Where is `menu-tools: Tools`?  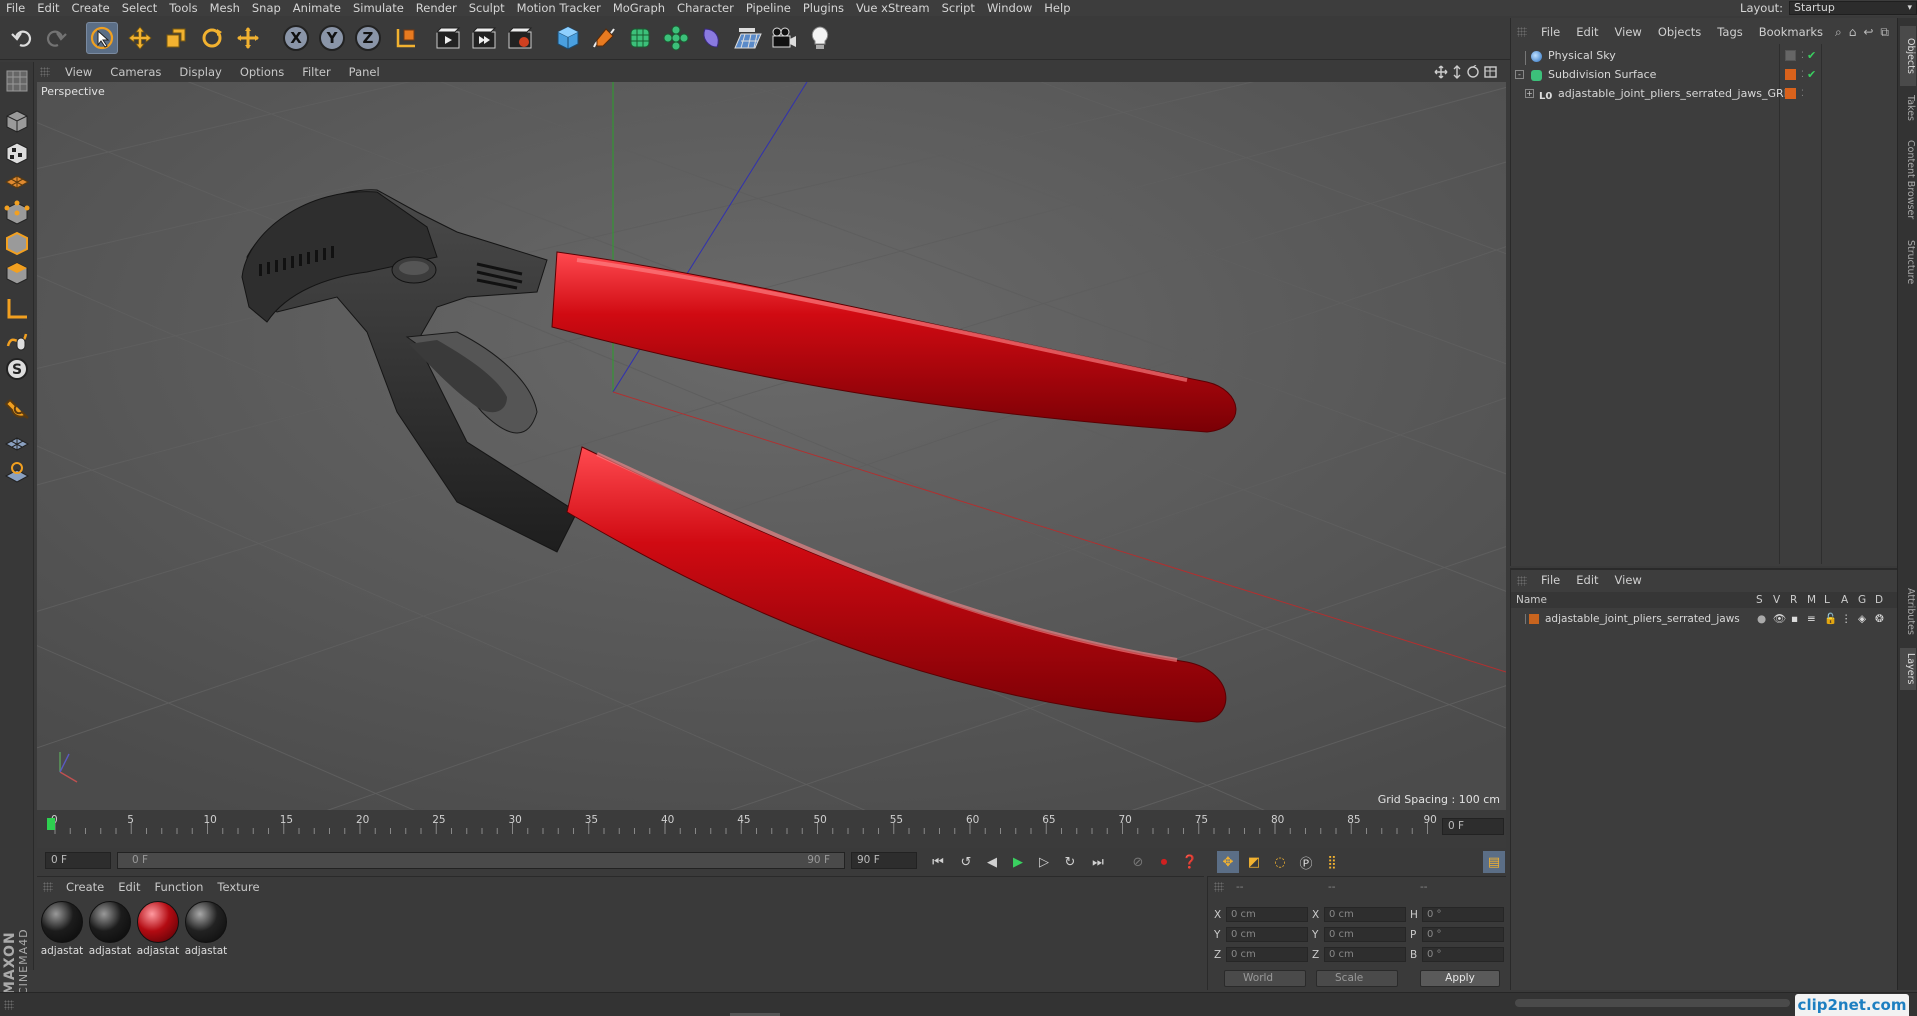
menu-tools: Tools is located at coordinates (183, 8).